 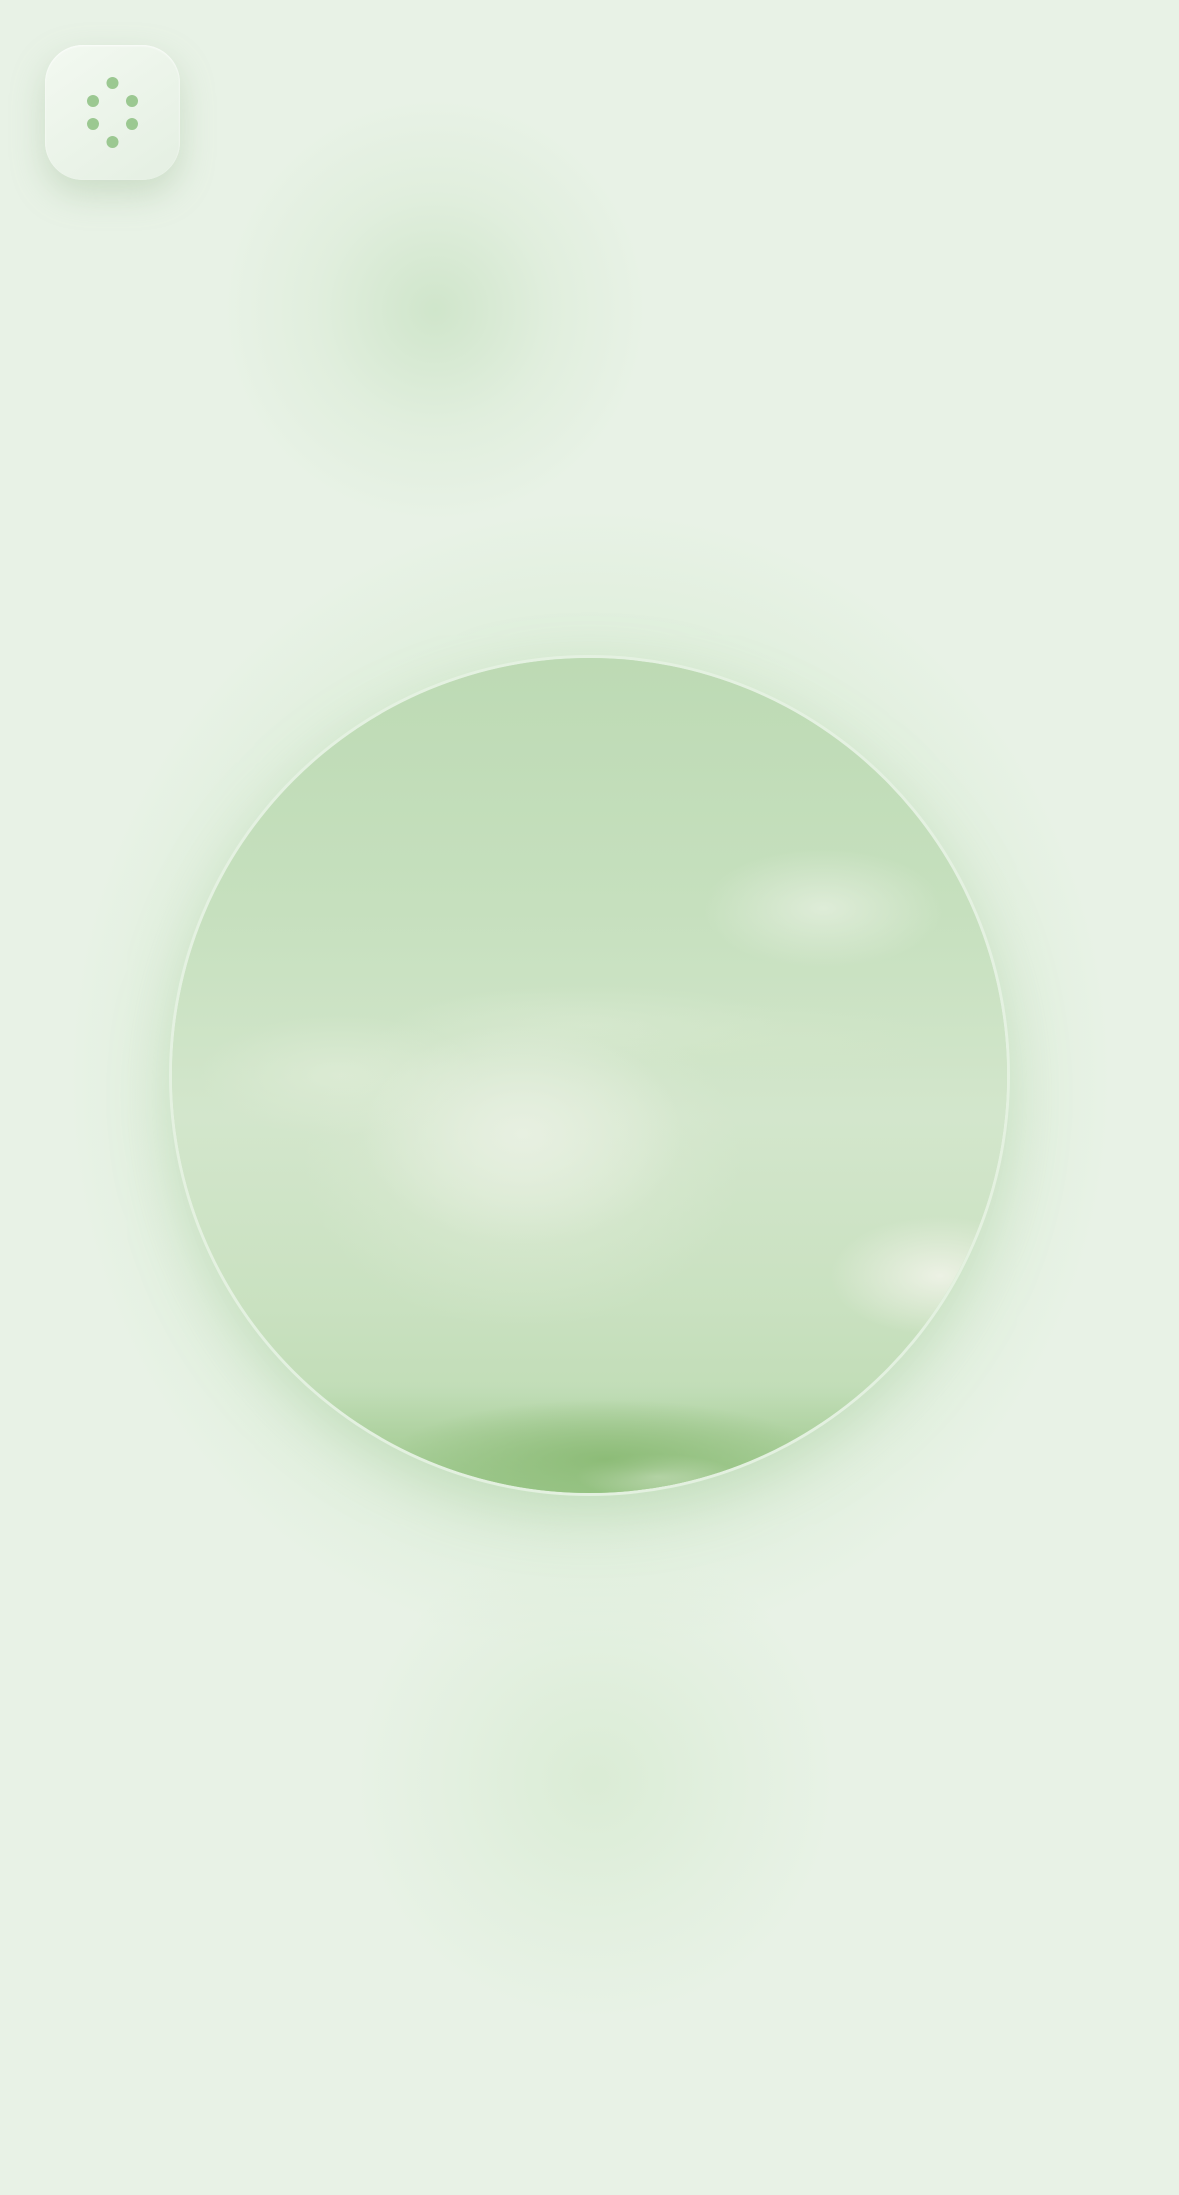 What do you see at coordinates (595, 1780) in the screenshot?
I see `bottom-decorative-glow` at bounding box center [595, 1780].